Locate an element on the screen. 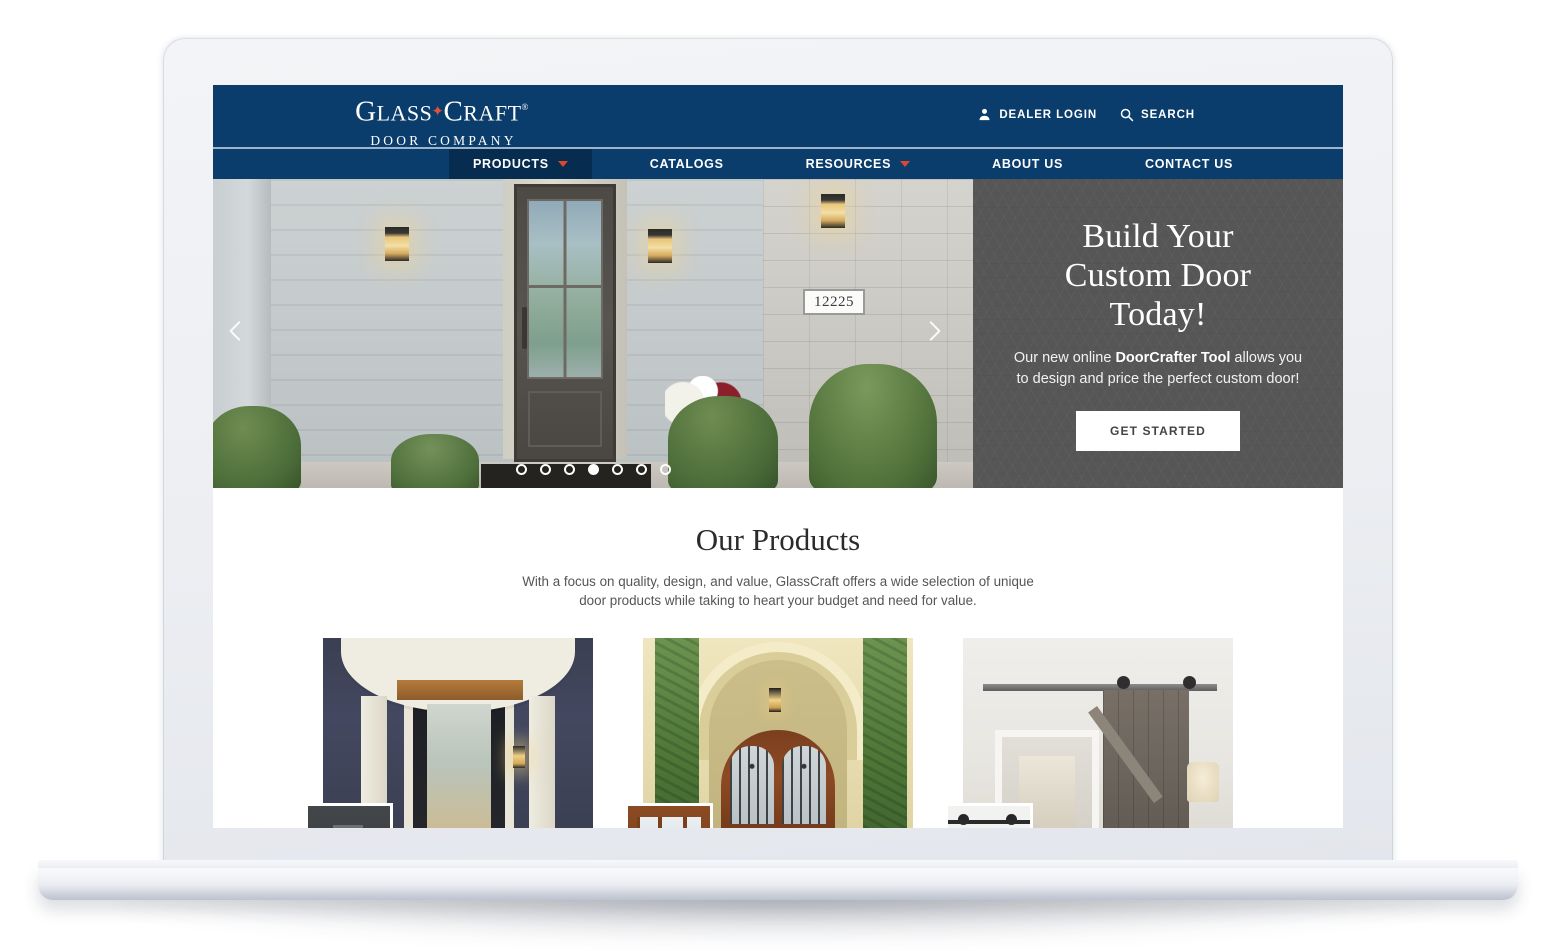 This screenshot has width=1556, height=951. nav-item-products: PRODUCTS is located at coordinates (520, 164).